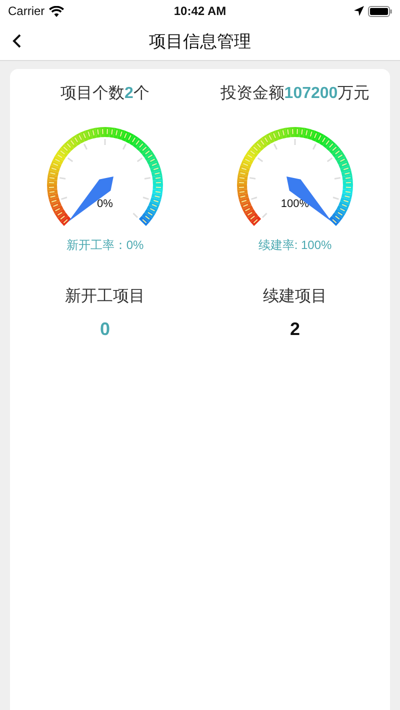  Describe the element at coordinates (91, 199) in the screenshot. I see `gauge-needle` at that location.